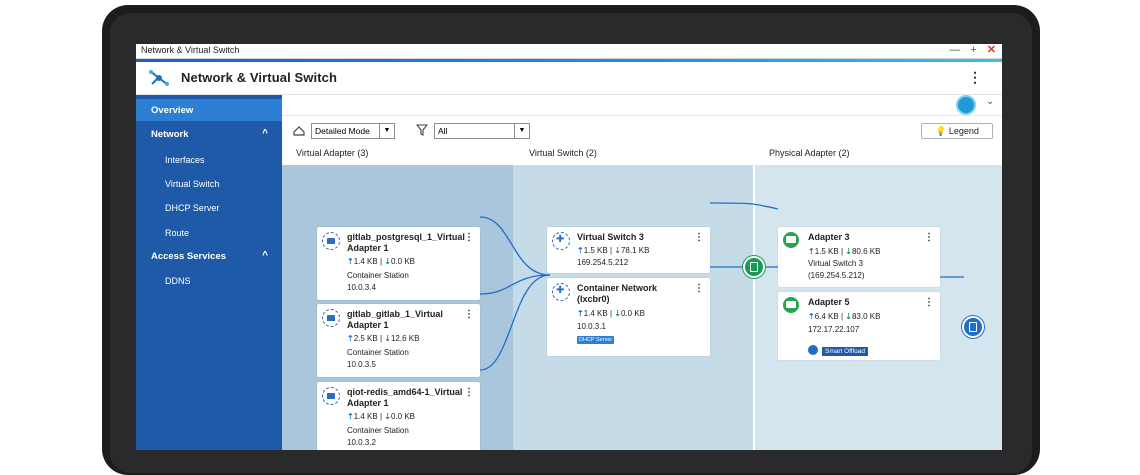  Describe the element at coordinates (209, 282) in the screenshot. I see `sidebar-item-ddns: DDNS` at that location.